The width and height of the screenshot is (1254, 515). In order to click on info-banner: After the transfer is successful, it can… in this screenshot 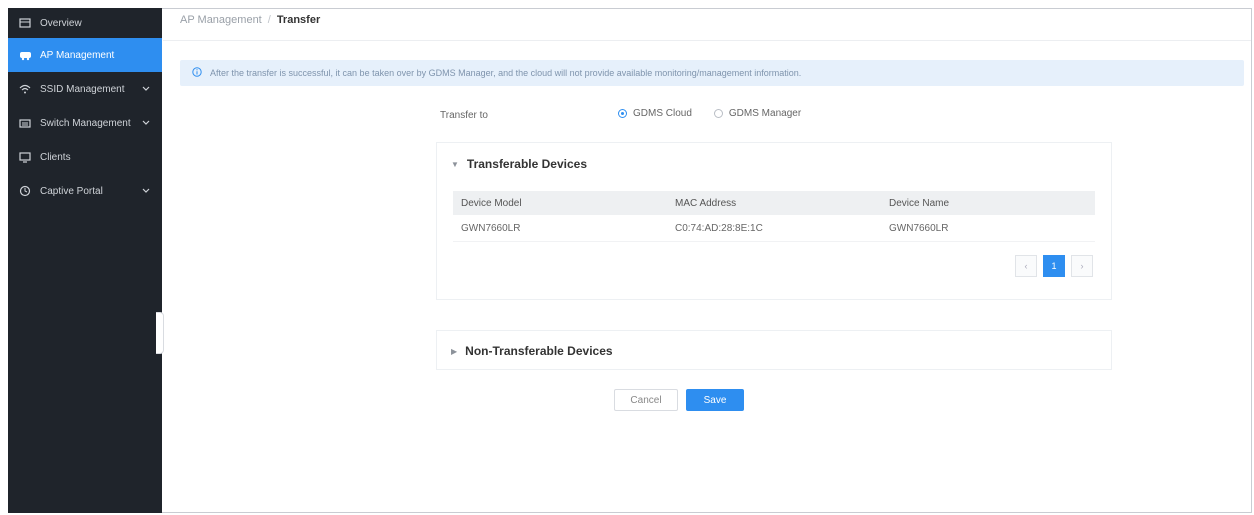, I will do `click(712, 73)`.